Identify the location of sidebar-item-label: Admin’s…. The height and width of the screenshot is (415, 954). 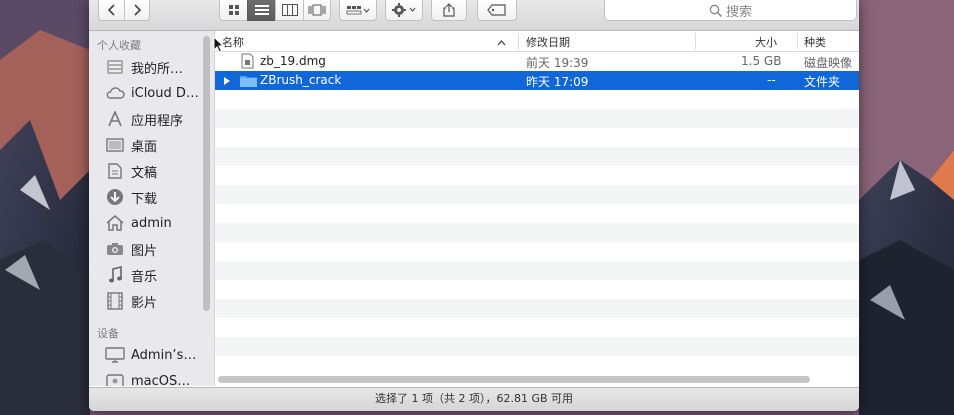
(164, 355).